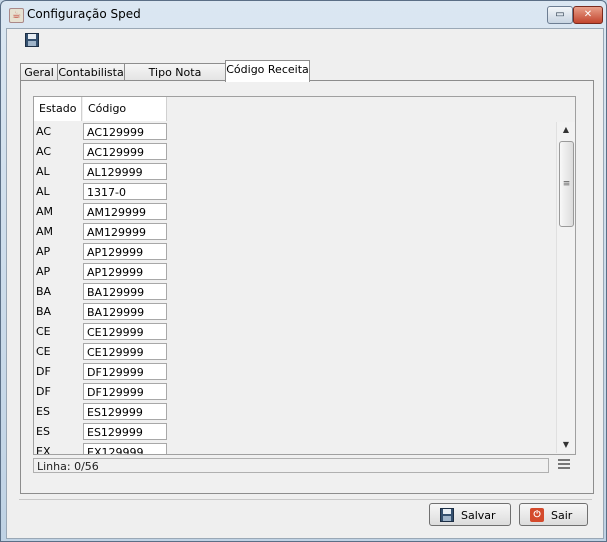 The image size is (607, 542). I want to click on window-title: Configuração Sped, so click(84, 14).